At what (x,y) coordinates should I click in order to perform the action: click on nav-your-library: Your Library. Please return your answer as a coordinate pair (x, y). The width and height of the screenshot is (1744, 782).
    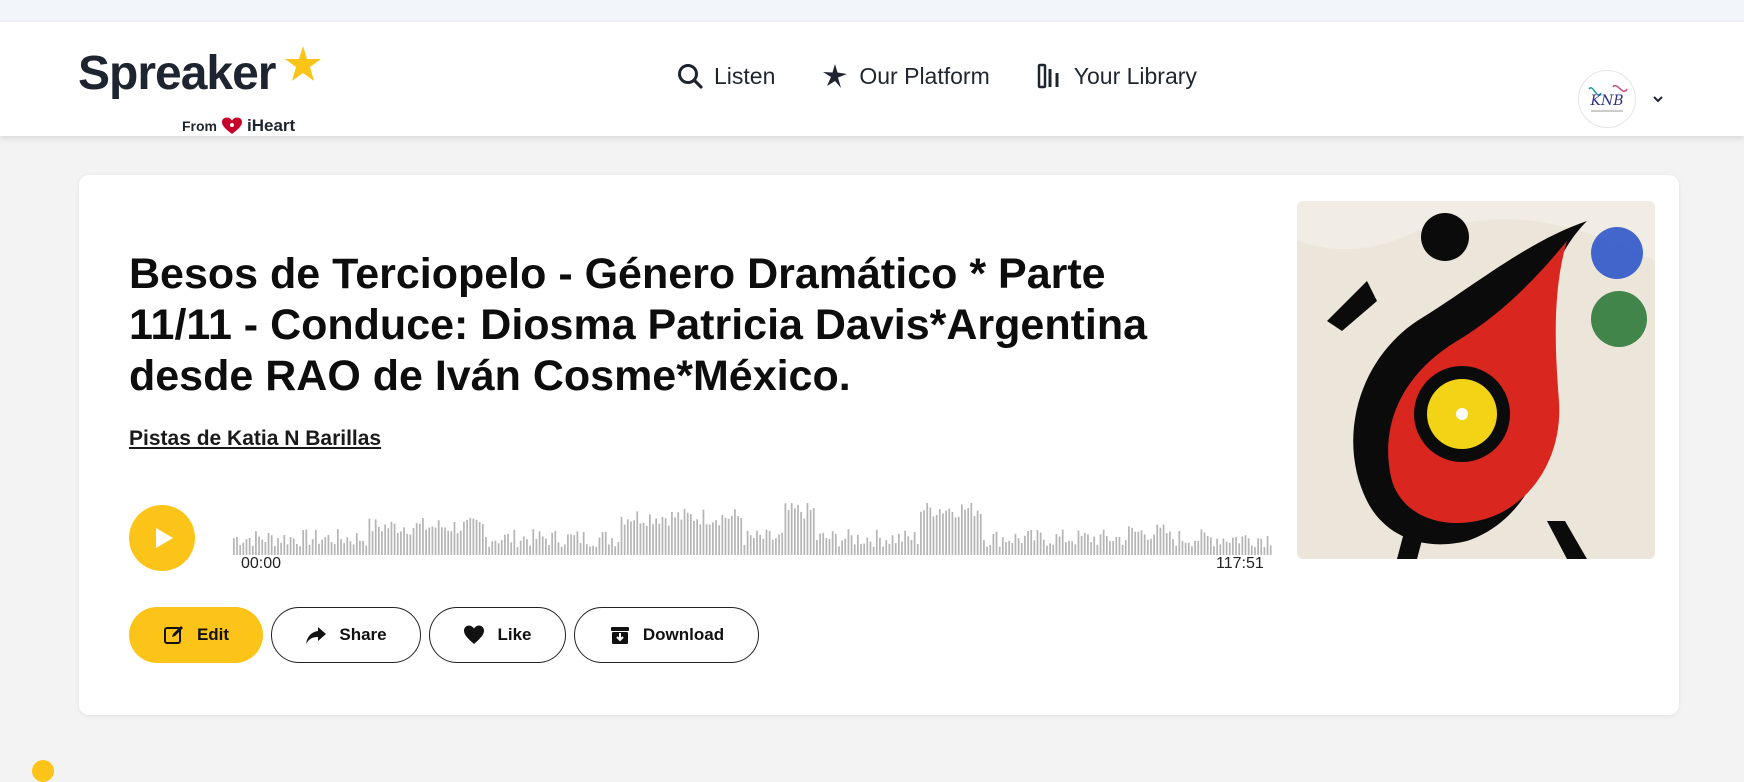
    Looking at the image, I should click on (1116, 76).